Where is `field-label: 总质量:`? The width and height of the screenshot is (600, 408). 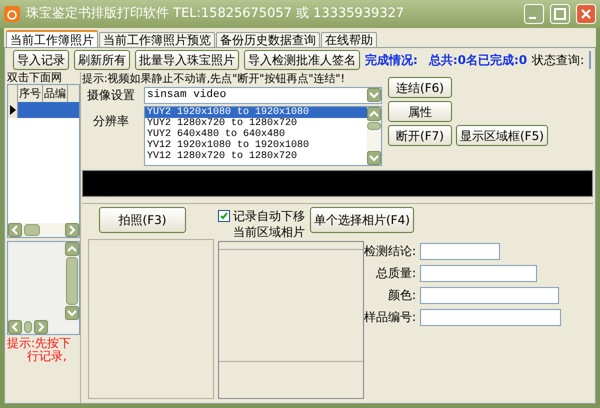 field-label: 总质量: is located at coordinates (395, 273).